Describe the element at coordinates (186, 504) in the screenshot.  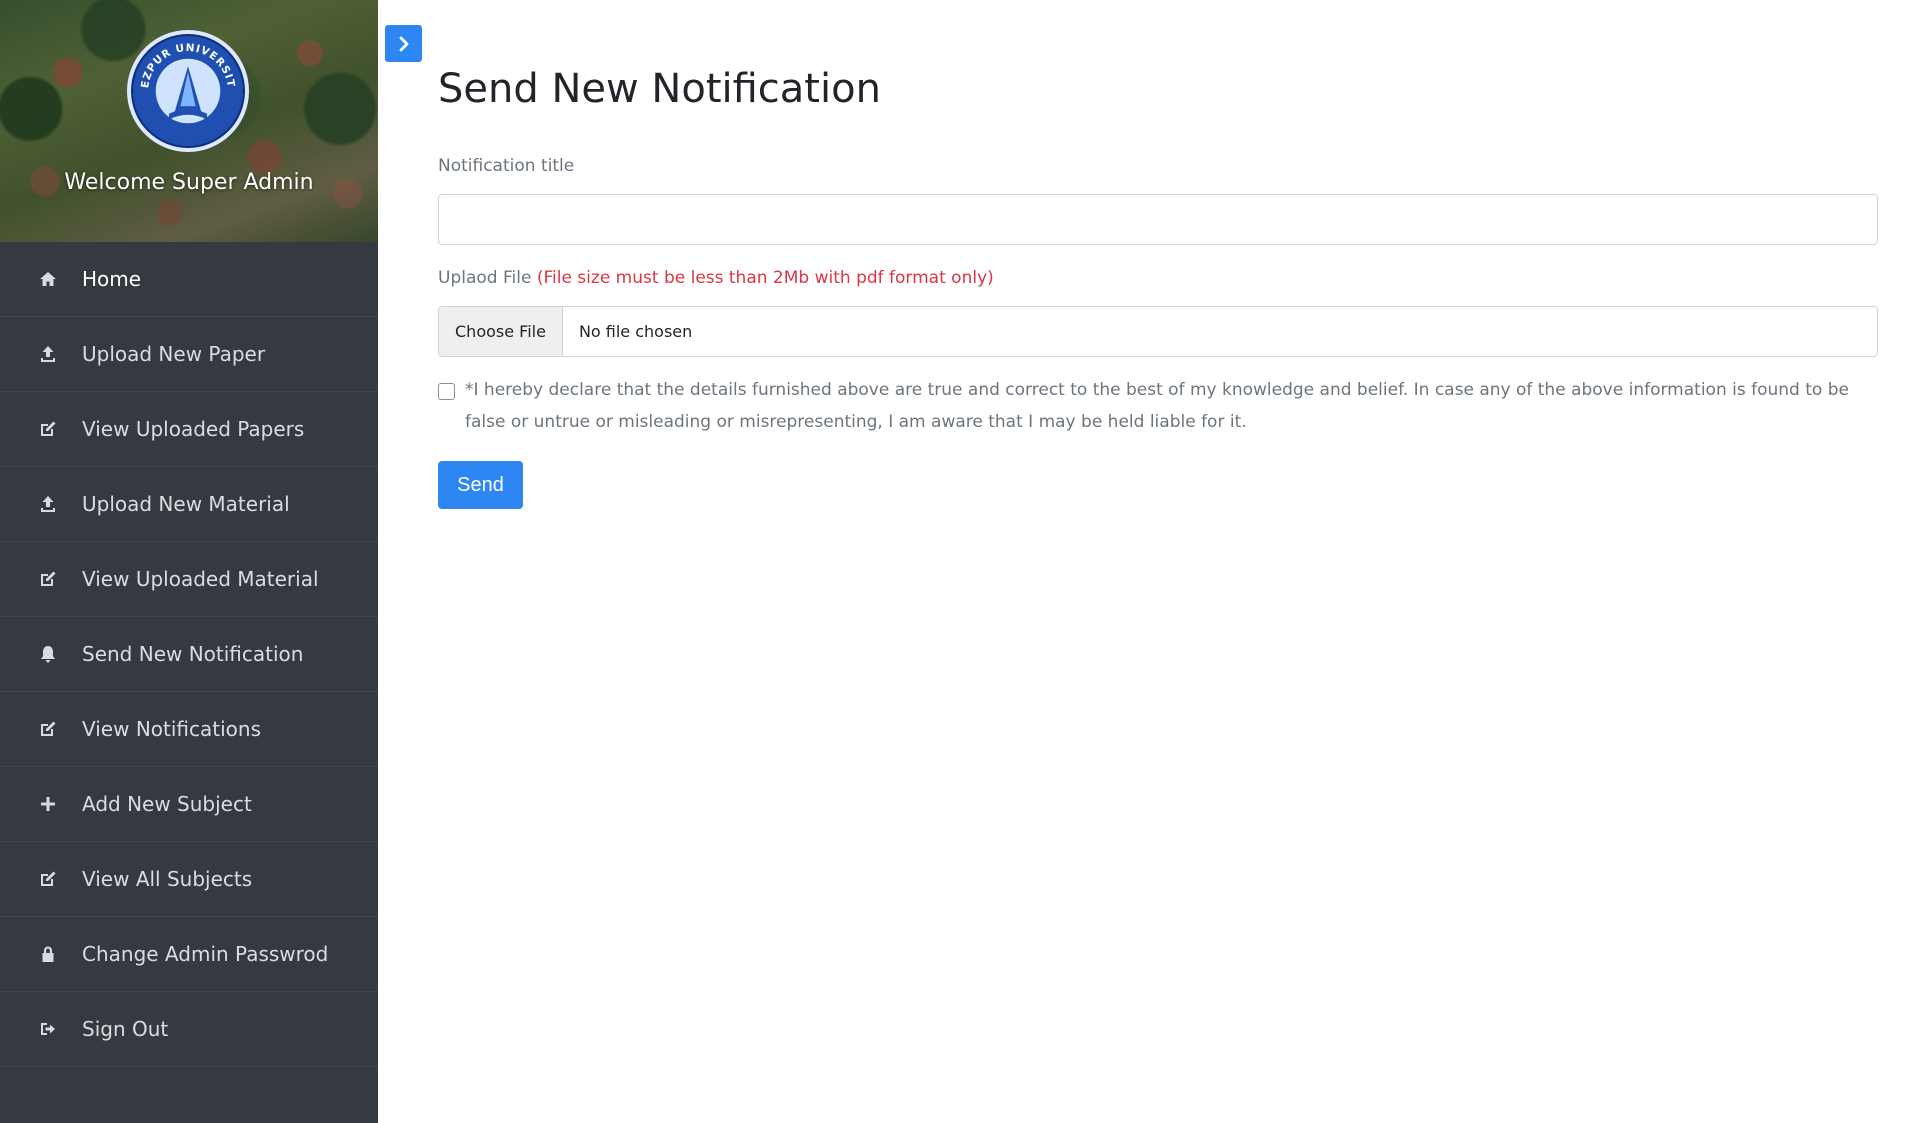
I see `sidebar-item-label: Upload New Material` at that location.